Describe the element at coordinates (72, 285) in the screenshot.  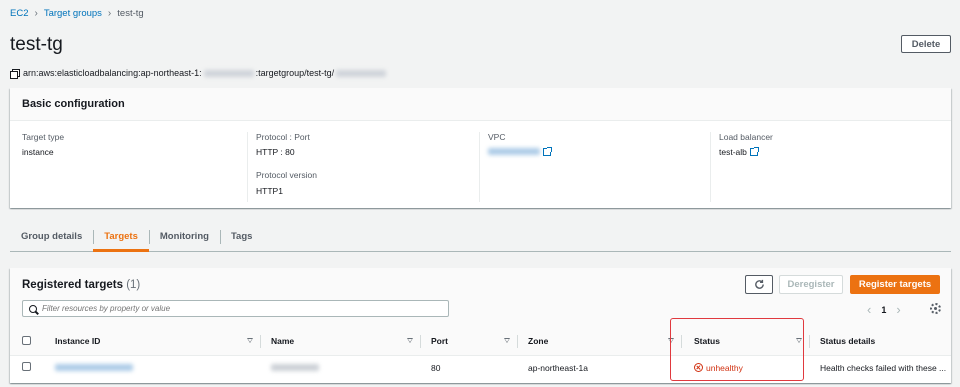
I see `registered-targets-label: Registered targets` at that location.